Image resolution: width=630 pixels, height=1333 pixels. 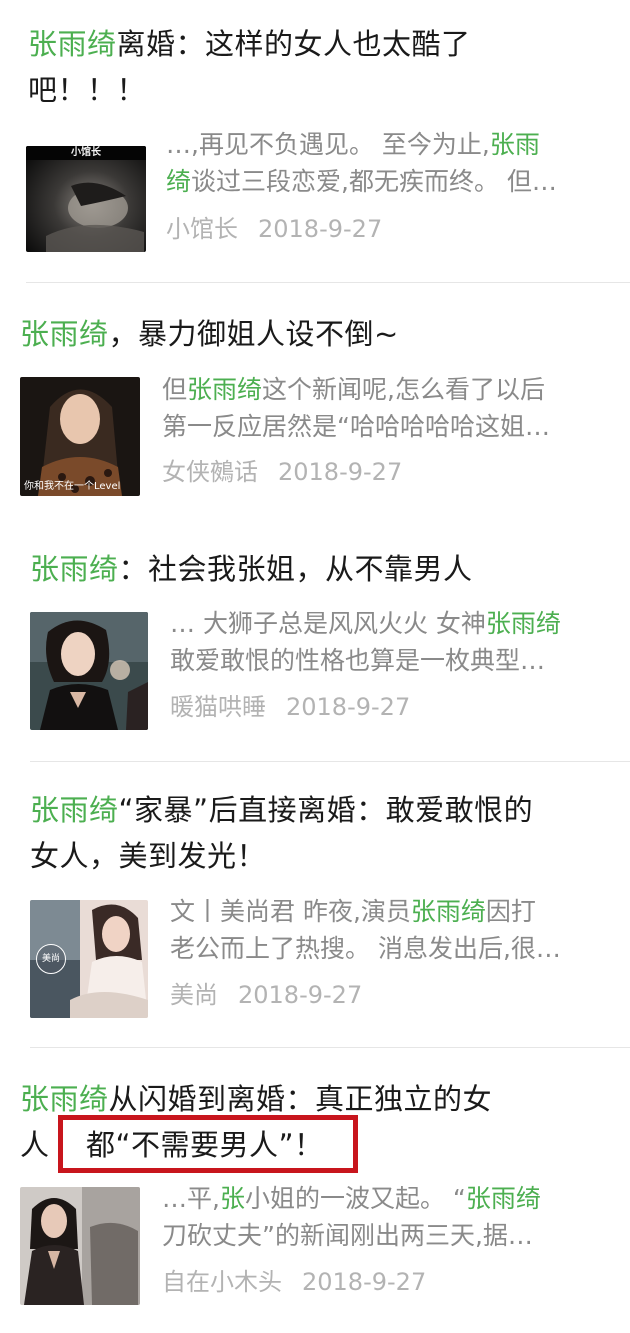 I want to click on result-thumbnail: 你和我不在一个Level, so click(x=80, y=436).